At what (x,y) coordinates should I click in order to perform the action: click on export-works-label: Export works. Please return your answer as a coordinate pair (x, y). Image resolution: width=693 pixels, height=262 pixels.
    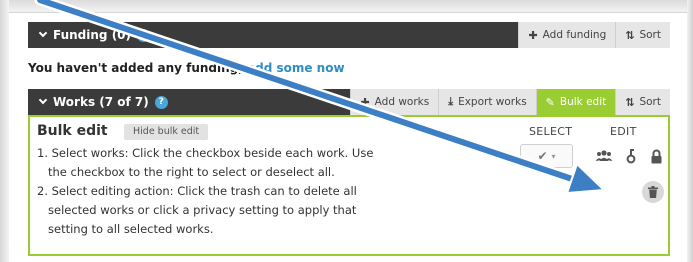
    Looking at the image, I should click on (492, 102).